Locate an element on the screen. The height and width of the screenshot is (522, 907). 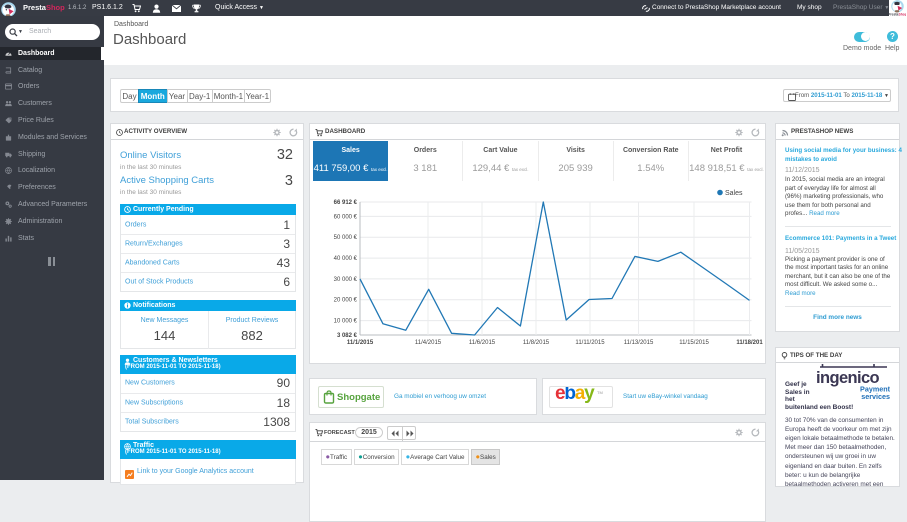
svg-text: 66 912 € is located at coordinates (346, 203).